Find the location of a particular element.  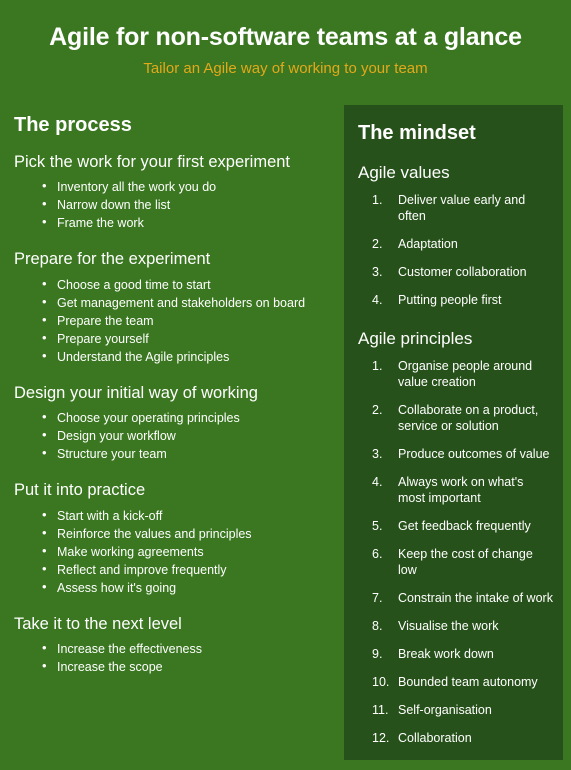

list-item: 5. Get feedback frequently is located at coordinates (462, 526).